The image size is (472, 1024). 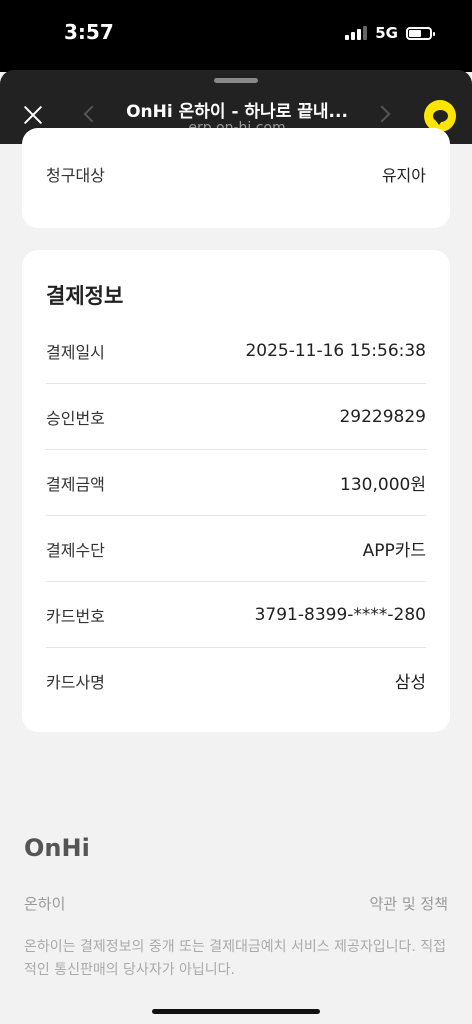 I want to click on payment-row-date: 결제일시 2025-11-16 15:56:38, so click(x=236, y=351).